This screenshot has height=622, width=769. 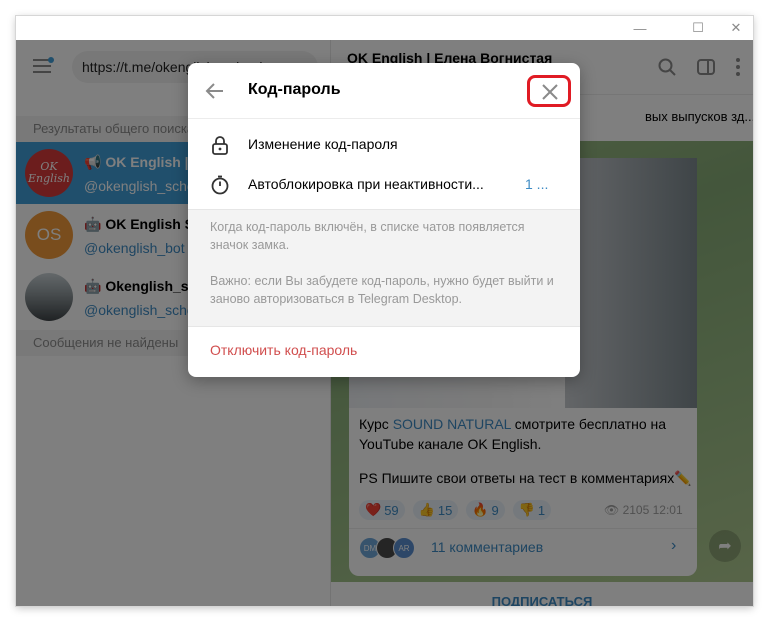 What do you see at coordinates (323, 144) in the screenshot?
I see `row-label: Изменение код-пароля` at bounding box center [323, 144].